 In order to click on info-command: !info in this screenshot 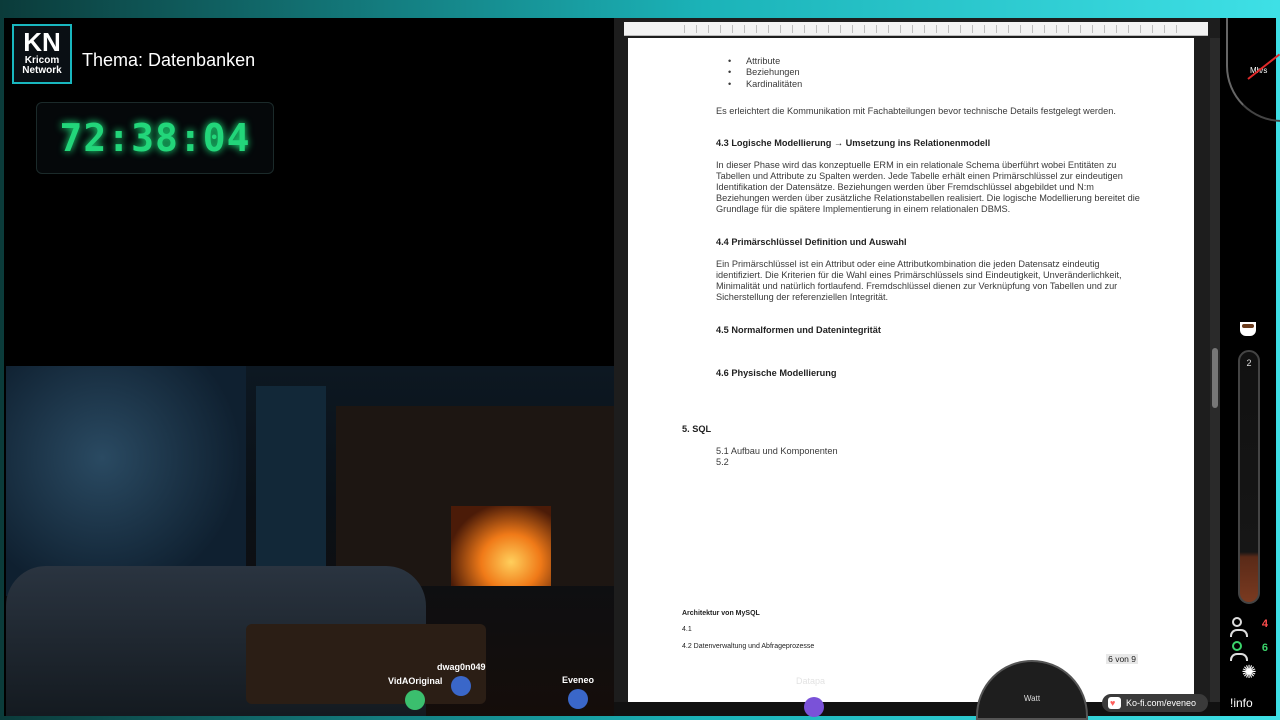, I will do `click(1241, 703)`.